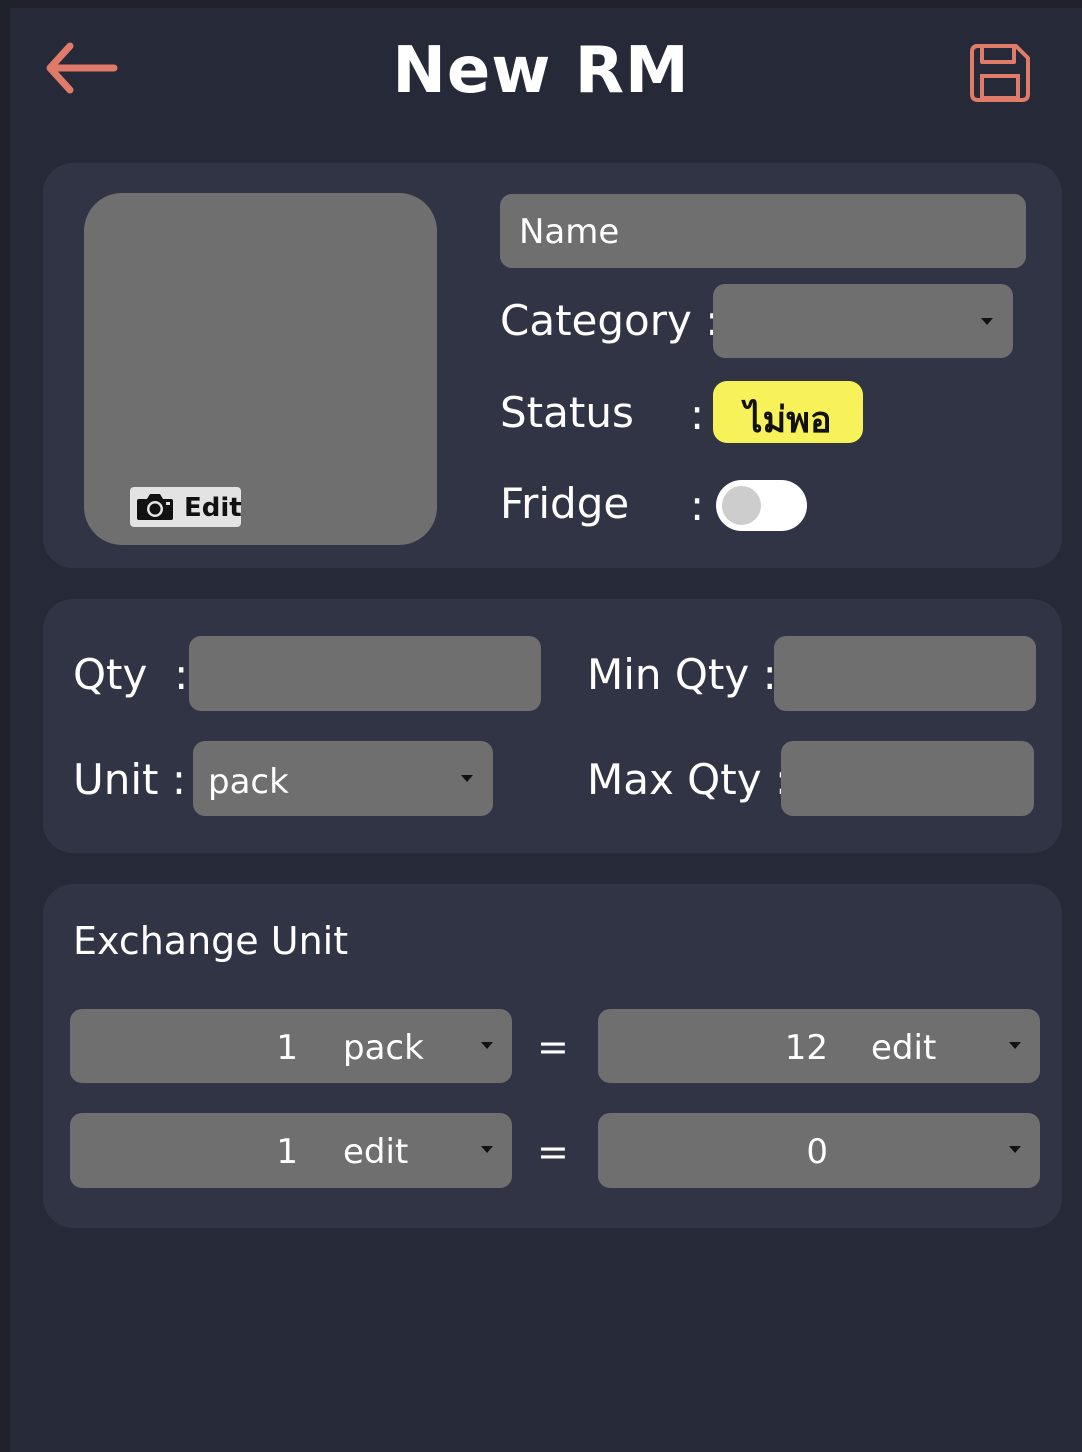 This screenshot has width=1082, height=1452. I want to click on fridge-colon: :, so click(697, 505).